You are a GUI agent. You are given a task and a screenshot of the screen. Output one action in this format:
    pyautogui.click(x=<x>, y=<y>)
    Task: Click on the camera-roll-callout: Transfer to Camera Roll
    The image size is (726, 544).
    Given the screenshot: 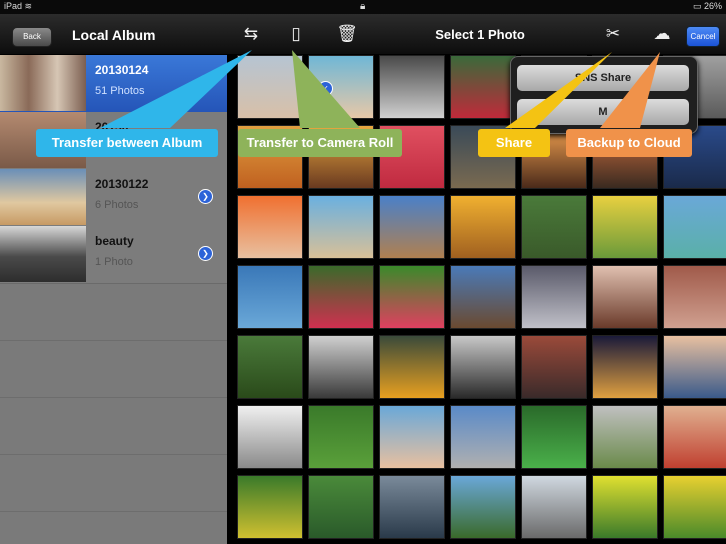 What is the action you would take?
    pyautogui.click(x=320, y=143)
    